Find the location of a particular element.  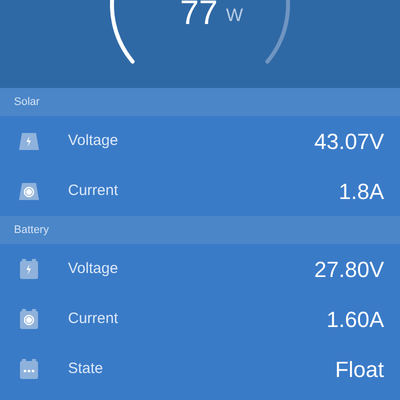

reading-value: 1.8A is located at coordinates (361, 192).